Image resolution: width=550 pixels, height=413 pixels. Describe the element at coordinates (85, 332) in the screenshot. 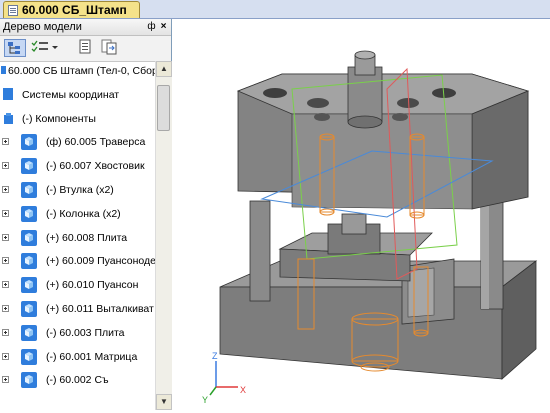

I see `tree-item-label: (-) 60.003 Плита` at that location.